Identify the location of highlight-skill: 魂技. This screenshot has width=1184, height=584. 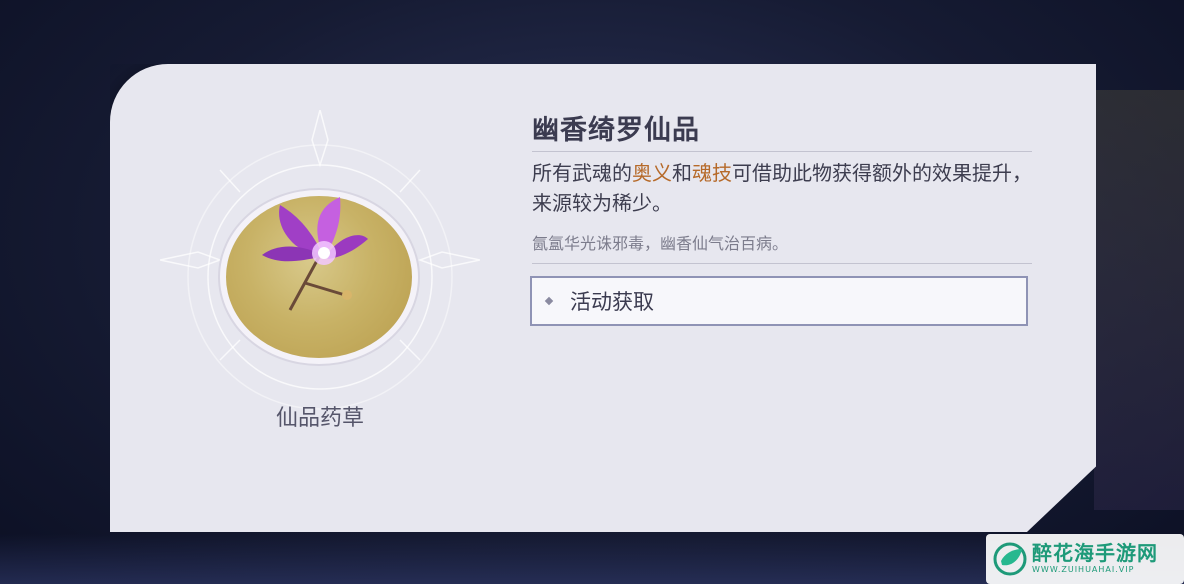
(712, 173).